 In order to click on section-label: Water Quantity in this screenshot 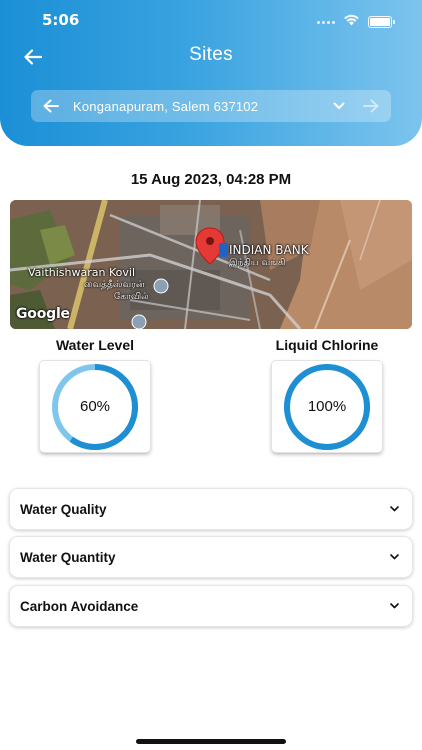, I will do `click(68, 557)`.